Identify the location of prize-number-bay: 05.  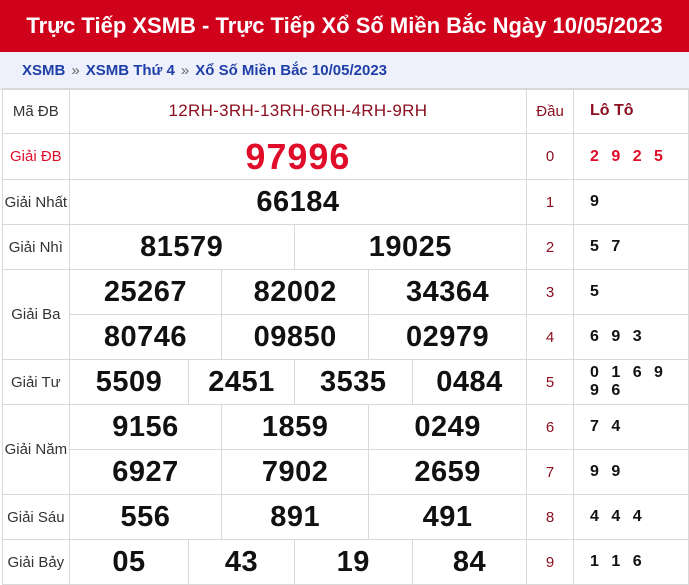
(129, 562).